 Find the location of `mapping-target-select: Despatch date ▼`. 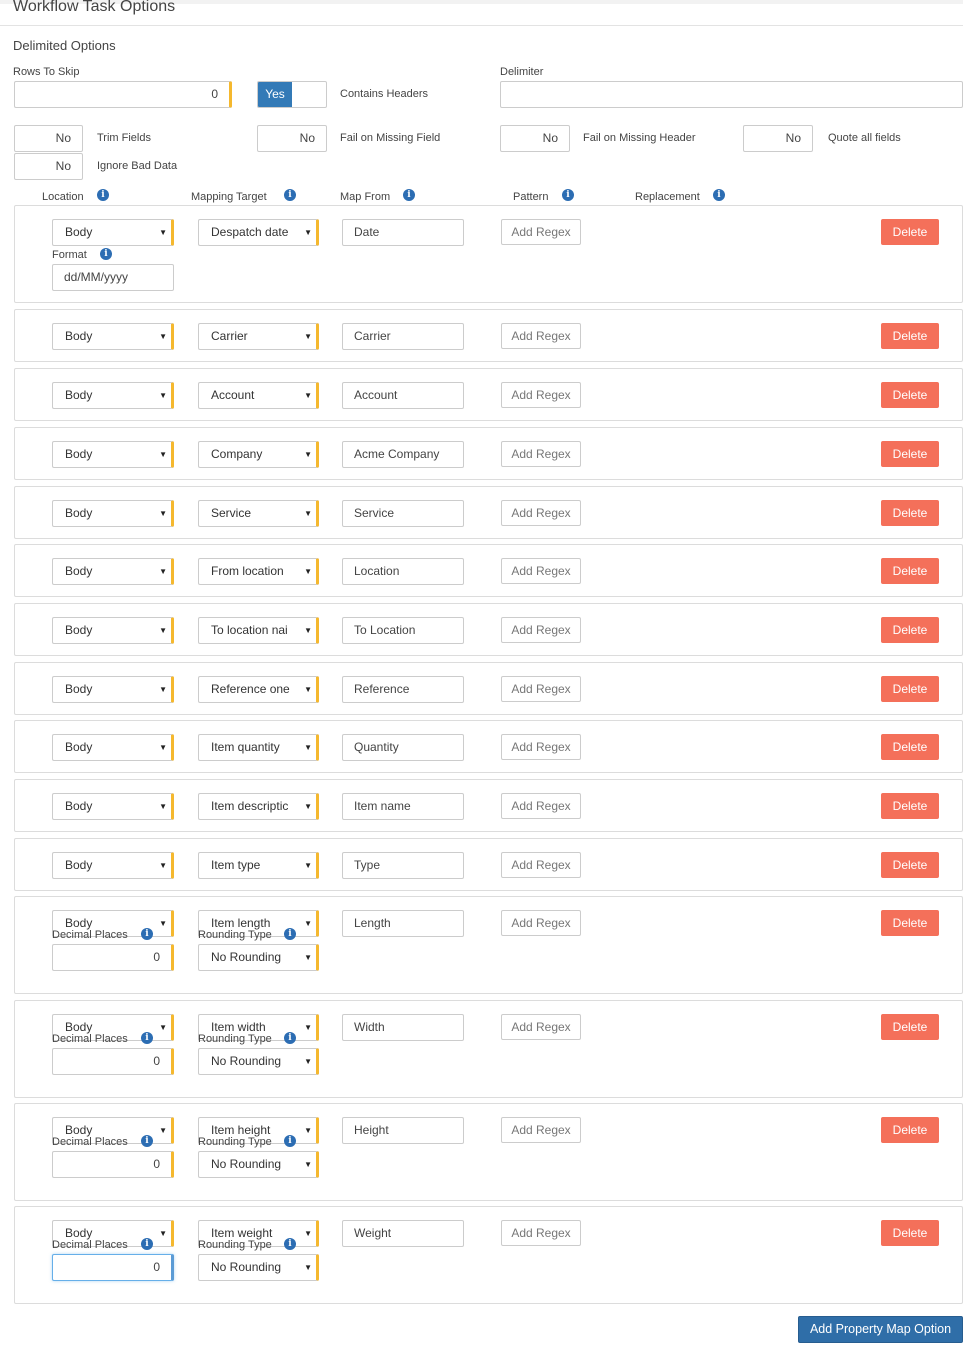

mapping-target-select: Despatch date ▼ is located at coordinates (258, 232).